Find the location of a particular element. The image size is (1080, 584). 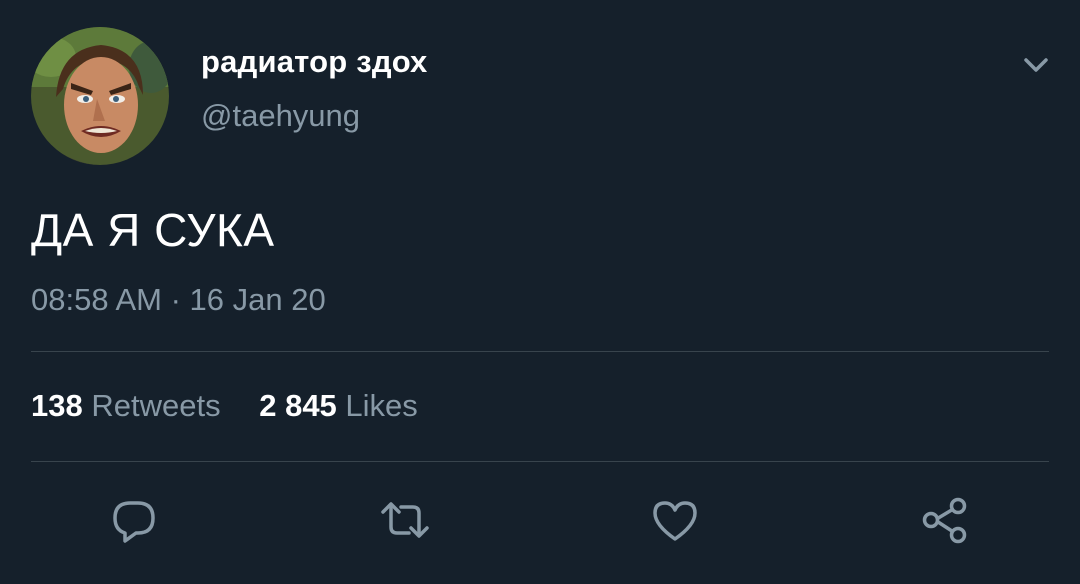

avatar is located at coordinates (100, 96).